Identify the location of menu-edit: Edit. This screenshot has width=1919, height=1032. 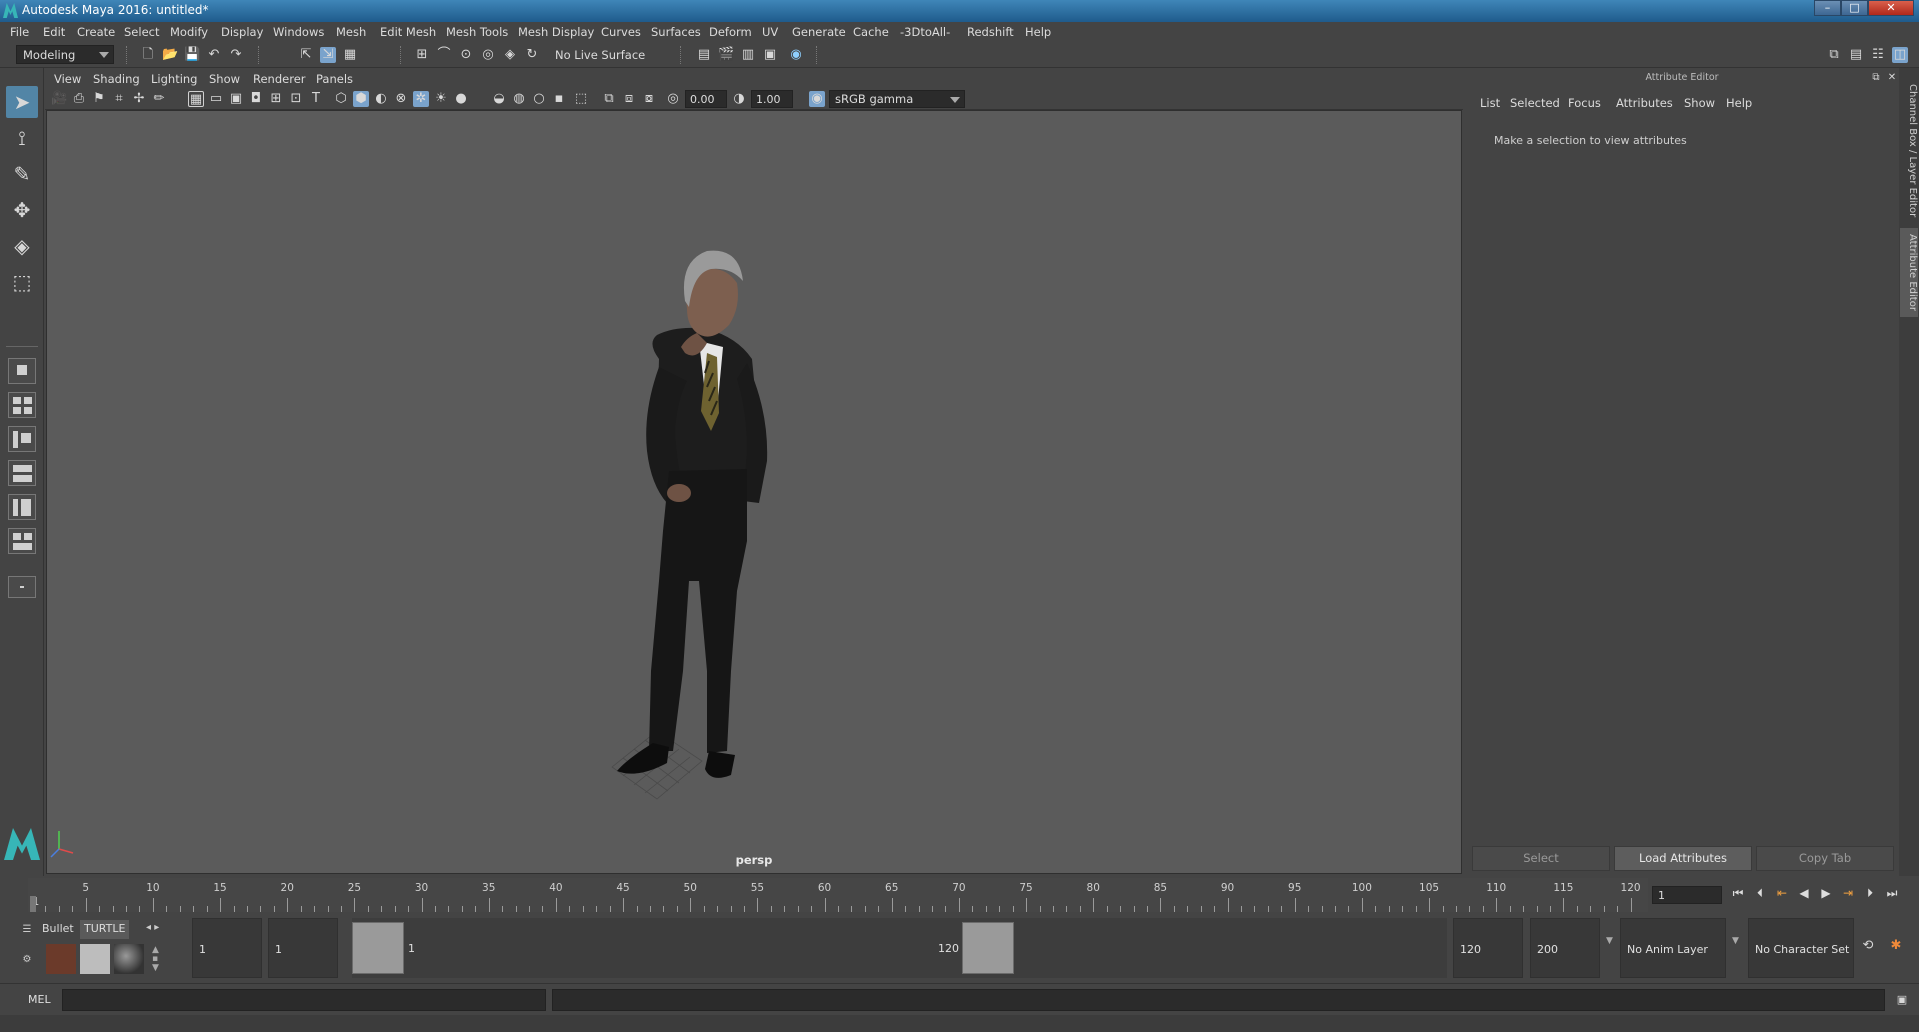
(54, 32).